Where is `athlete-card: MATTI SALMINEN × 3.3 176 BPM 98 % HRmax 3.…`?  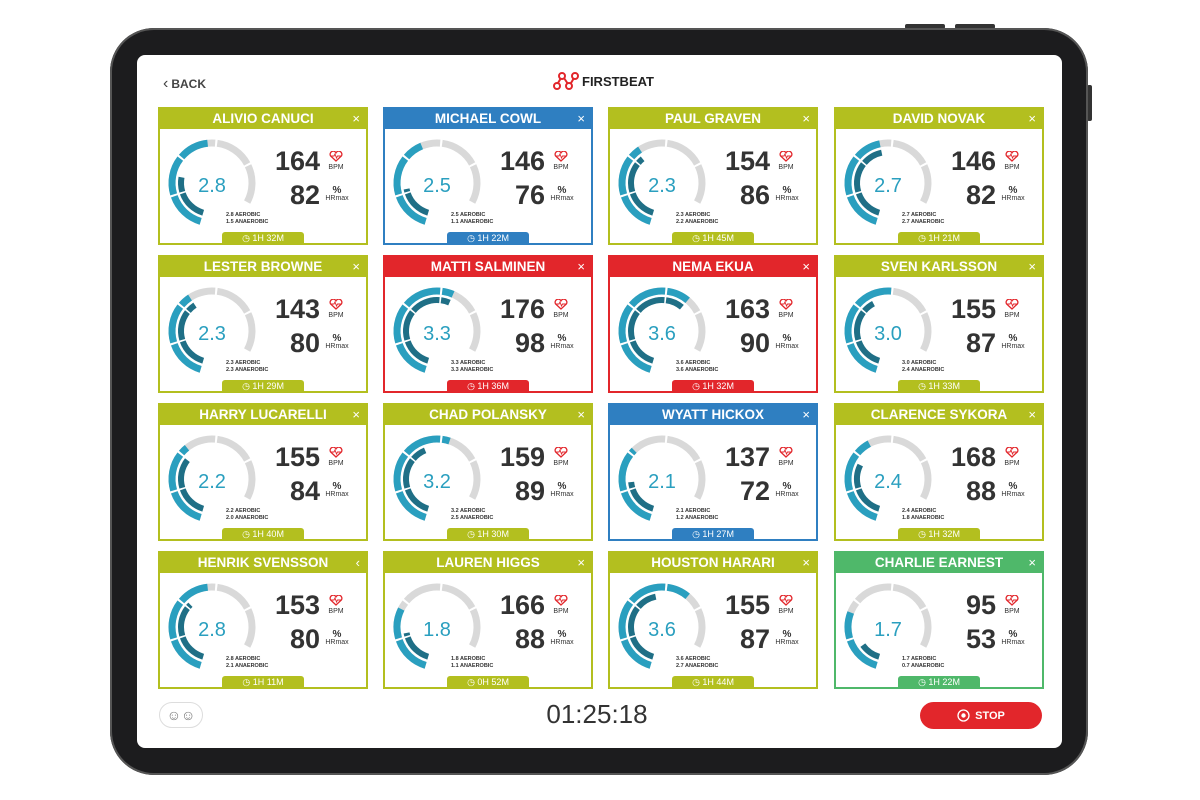 athlete-card: MATTI SALMINEN × 3.3 176 BPM 98 % HRmax 3.… is located at coordinates (488, 324).